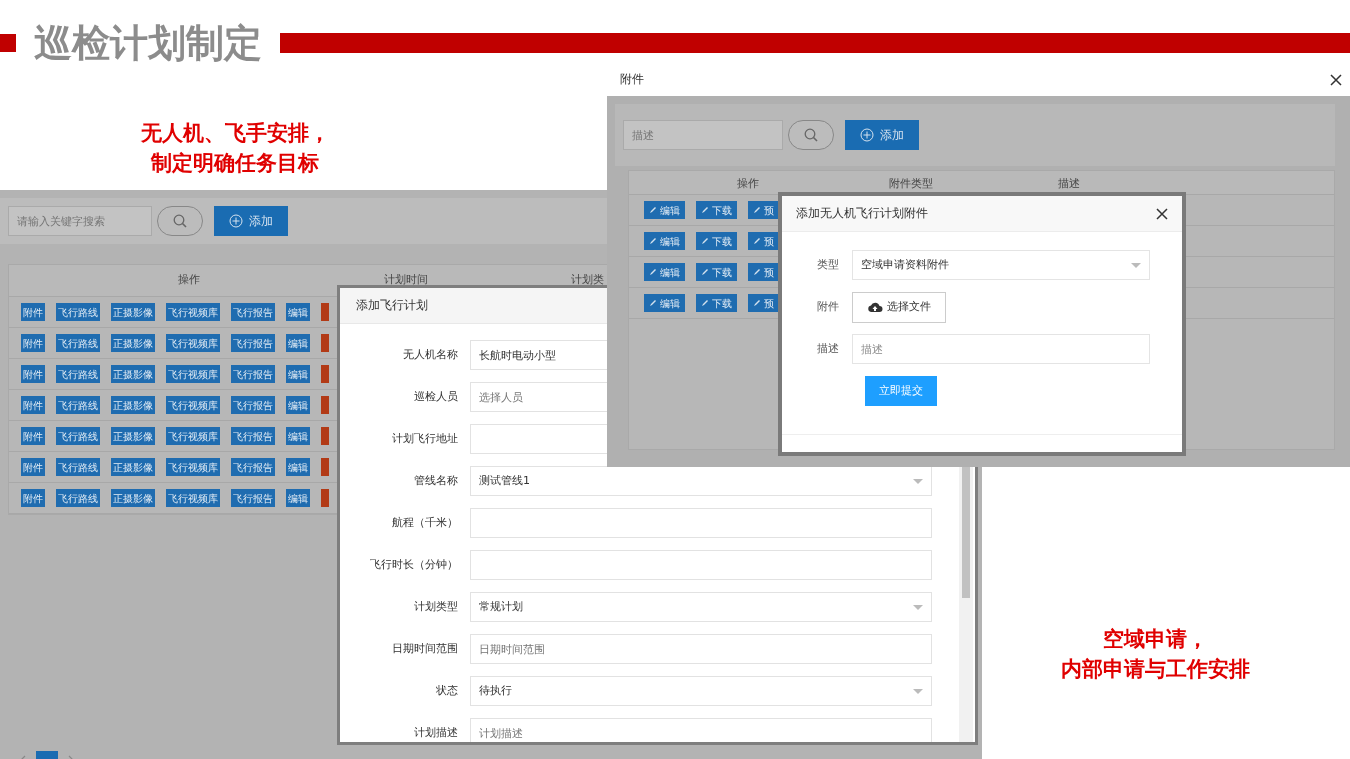 This screenshot has height=759, width=1350. What do you see at coordinates (447, 690) in the screenshot?
I see `field-label: 状态` at bounding box center [447, 690].